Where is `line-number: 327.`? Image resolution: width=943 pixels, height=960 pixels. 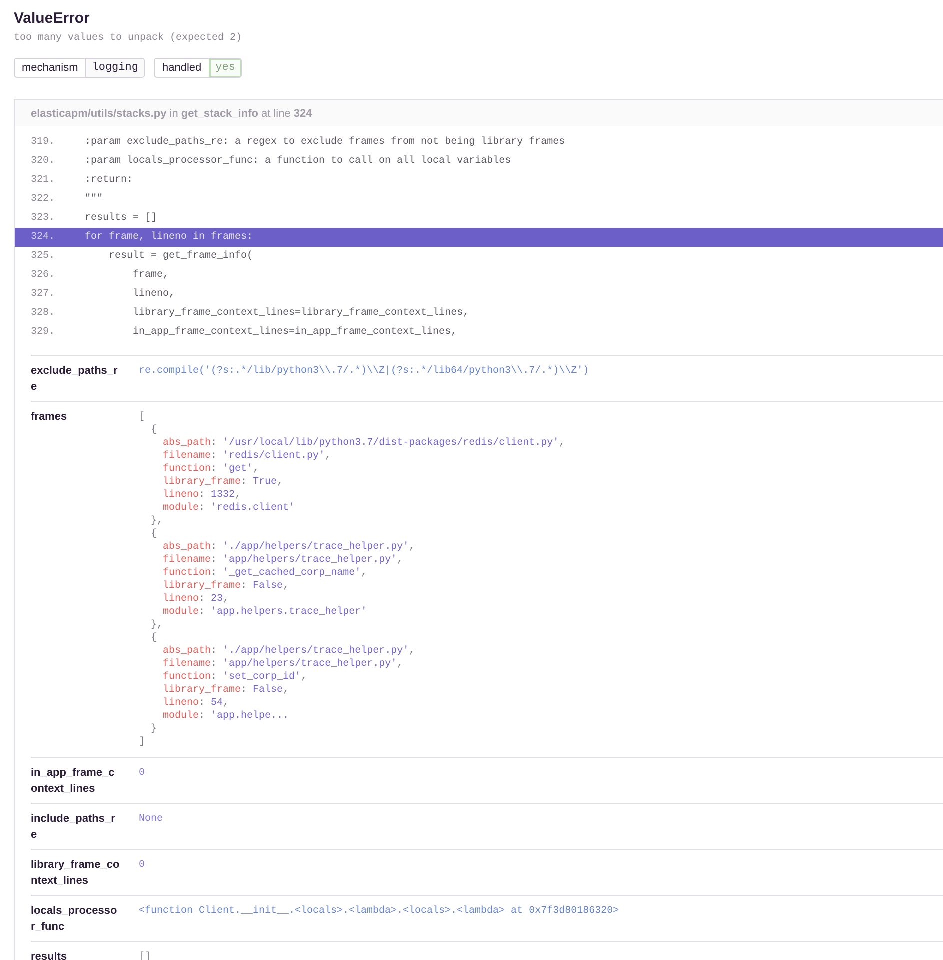 line-number: 327. is located at coordinates (43, 295).